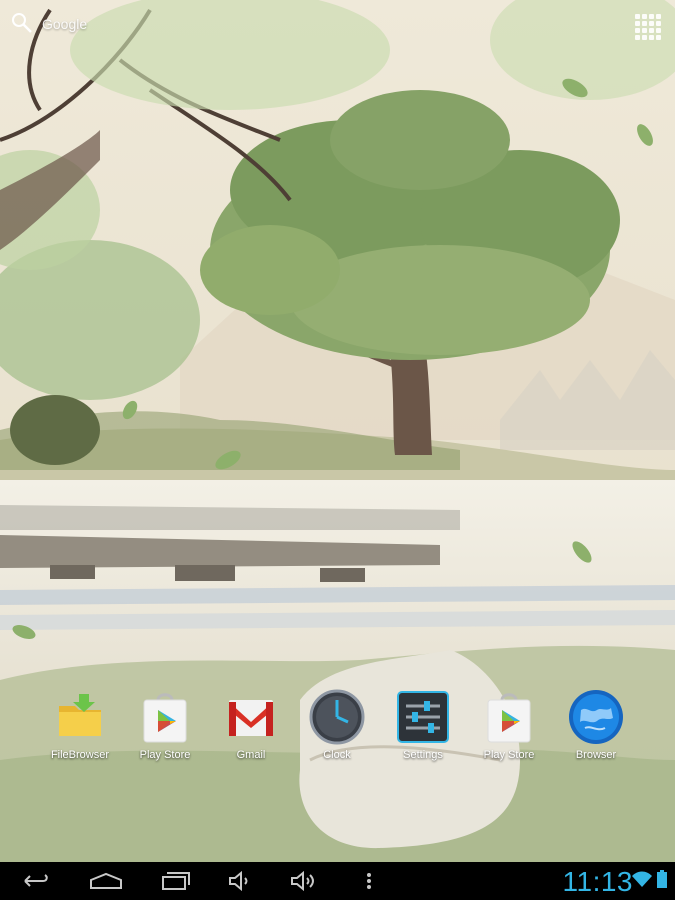  I want to click on home-icon, so click(106, 880).